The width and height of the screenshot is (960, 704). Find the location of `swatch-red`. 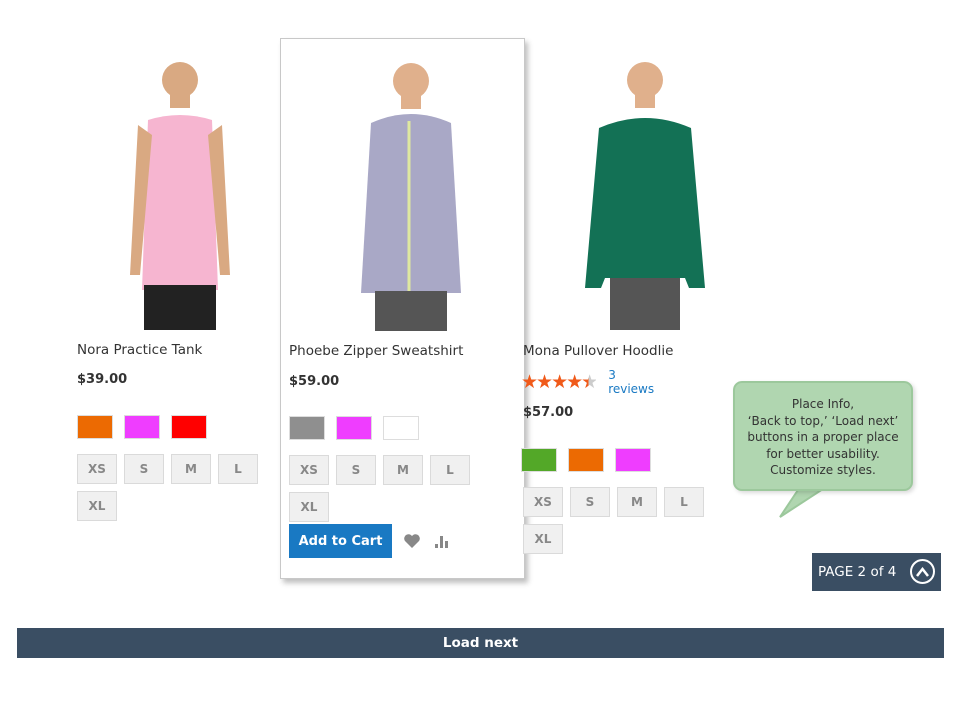

swatch-red is located at coordinates (189, 427).